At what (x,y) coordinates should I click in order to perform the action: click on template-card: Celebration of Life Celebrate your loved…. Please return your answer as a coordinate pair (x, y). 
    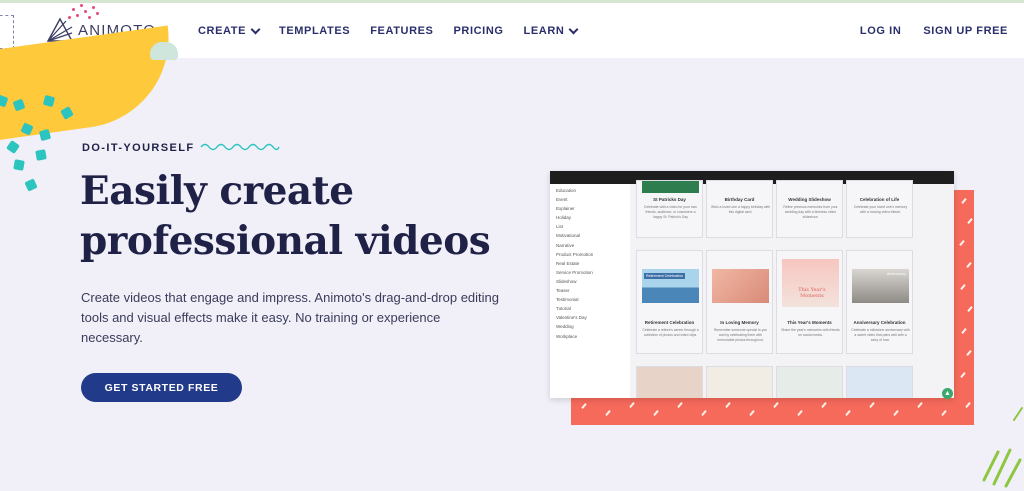
    Looking at the image, I should click on (879, 209).